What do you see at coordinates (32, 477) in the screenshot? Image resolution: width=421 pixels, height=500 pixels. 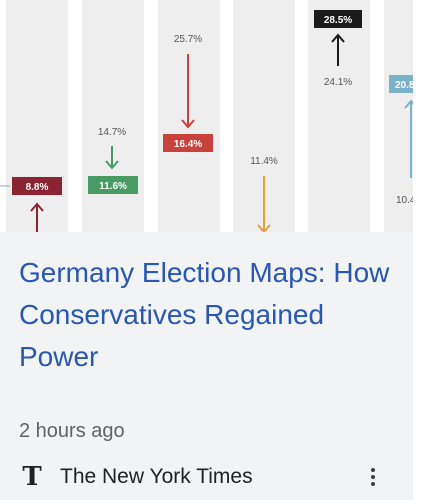 I see `nyt-logo-icon: T` at bounding box center [32, 477].